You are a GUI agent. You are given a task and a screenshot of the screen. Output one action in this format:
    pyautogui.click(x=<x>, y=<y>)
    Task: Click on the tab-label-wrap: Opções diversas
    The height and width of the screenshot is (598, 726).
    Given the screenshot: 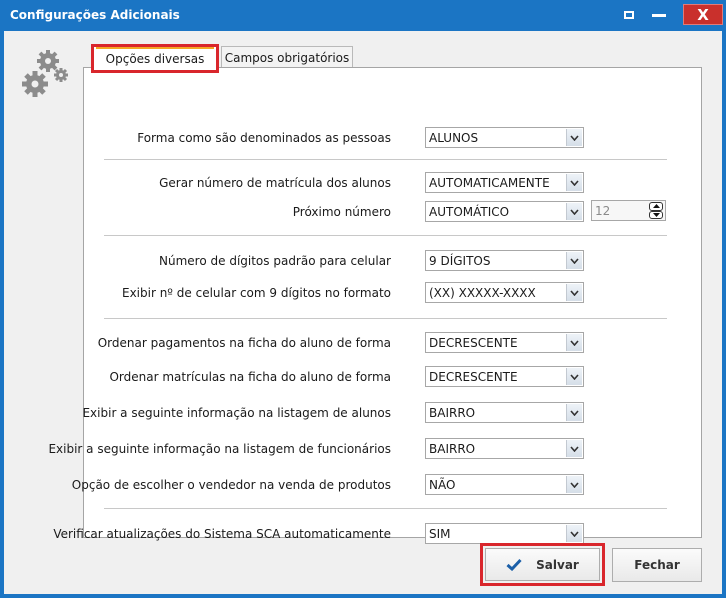 What is the action you would take?
    pyautogui.click(x=155, y=57)
    